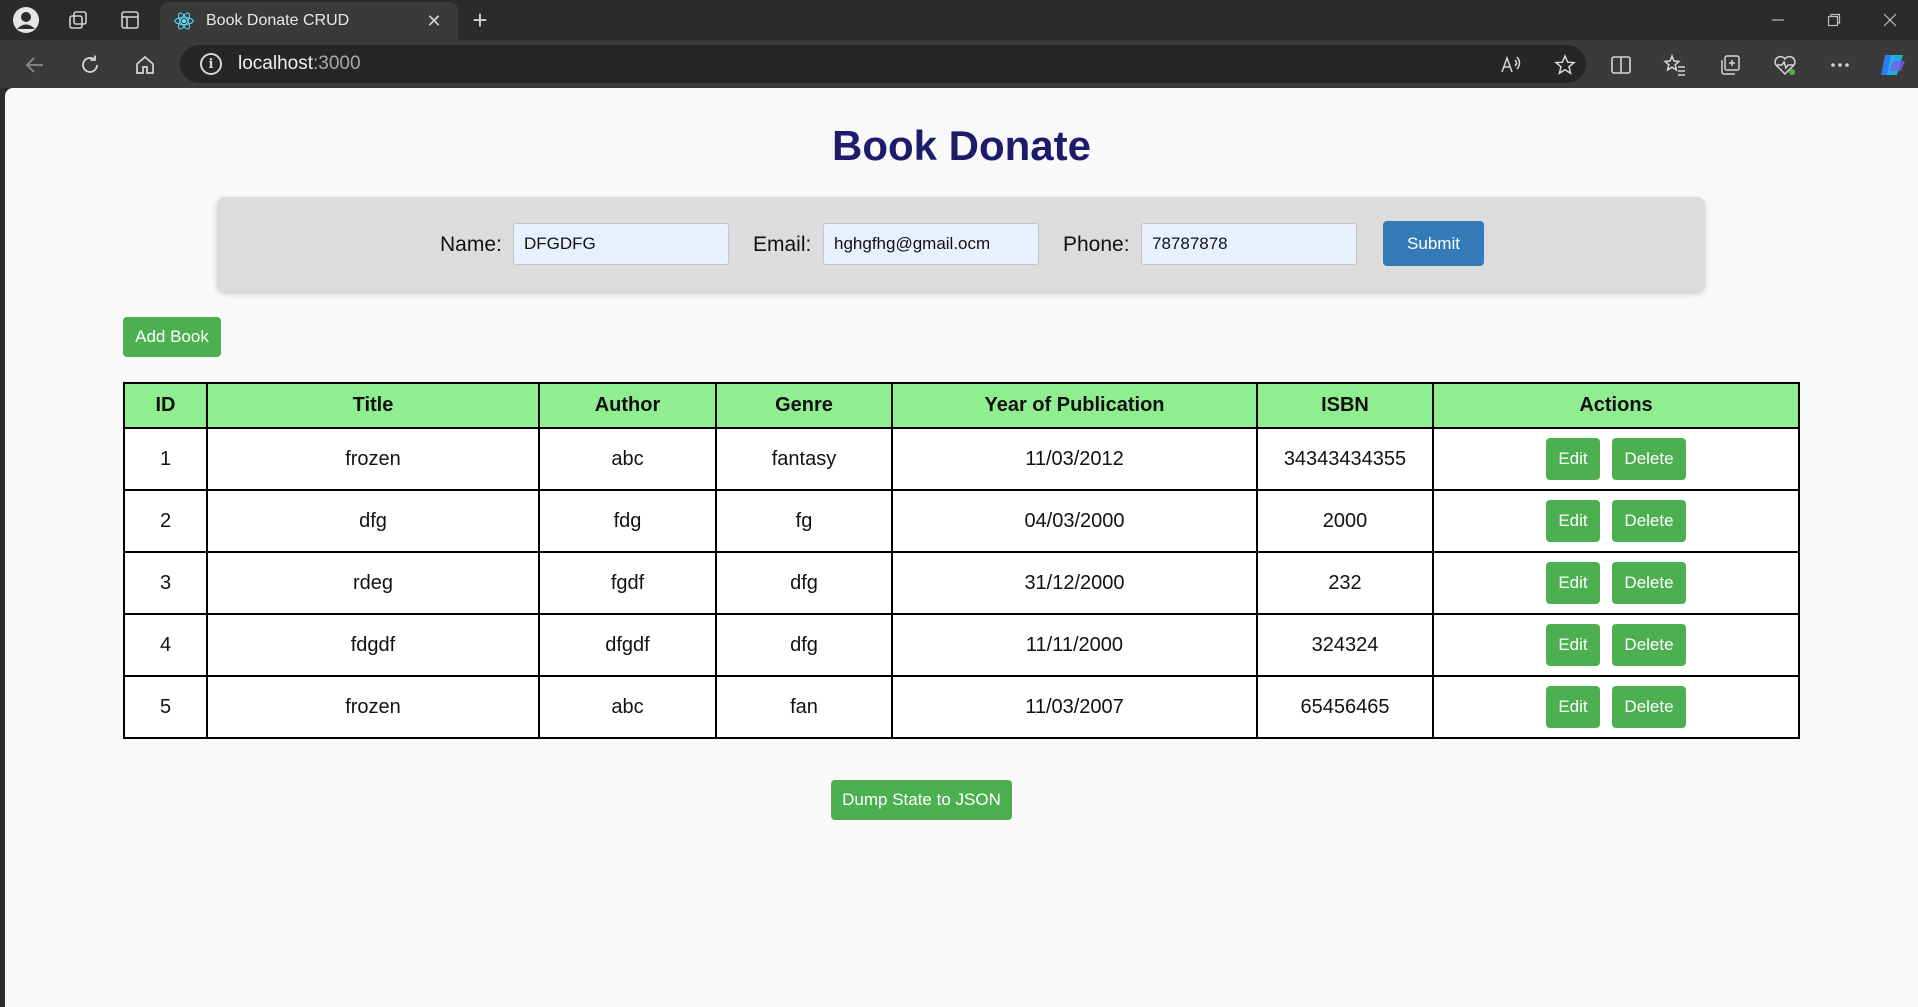 The width and height of the screenshot is (1918, 1007). I want to click on cell-title: rdeg, so click(373, 583).